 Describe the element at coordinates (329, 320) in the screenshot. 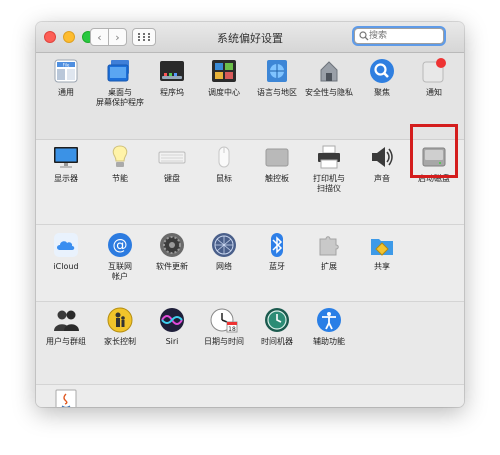

I see `accessibility-icon` at that location.